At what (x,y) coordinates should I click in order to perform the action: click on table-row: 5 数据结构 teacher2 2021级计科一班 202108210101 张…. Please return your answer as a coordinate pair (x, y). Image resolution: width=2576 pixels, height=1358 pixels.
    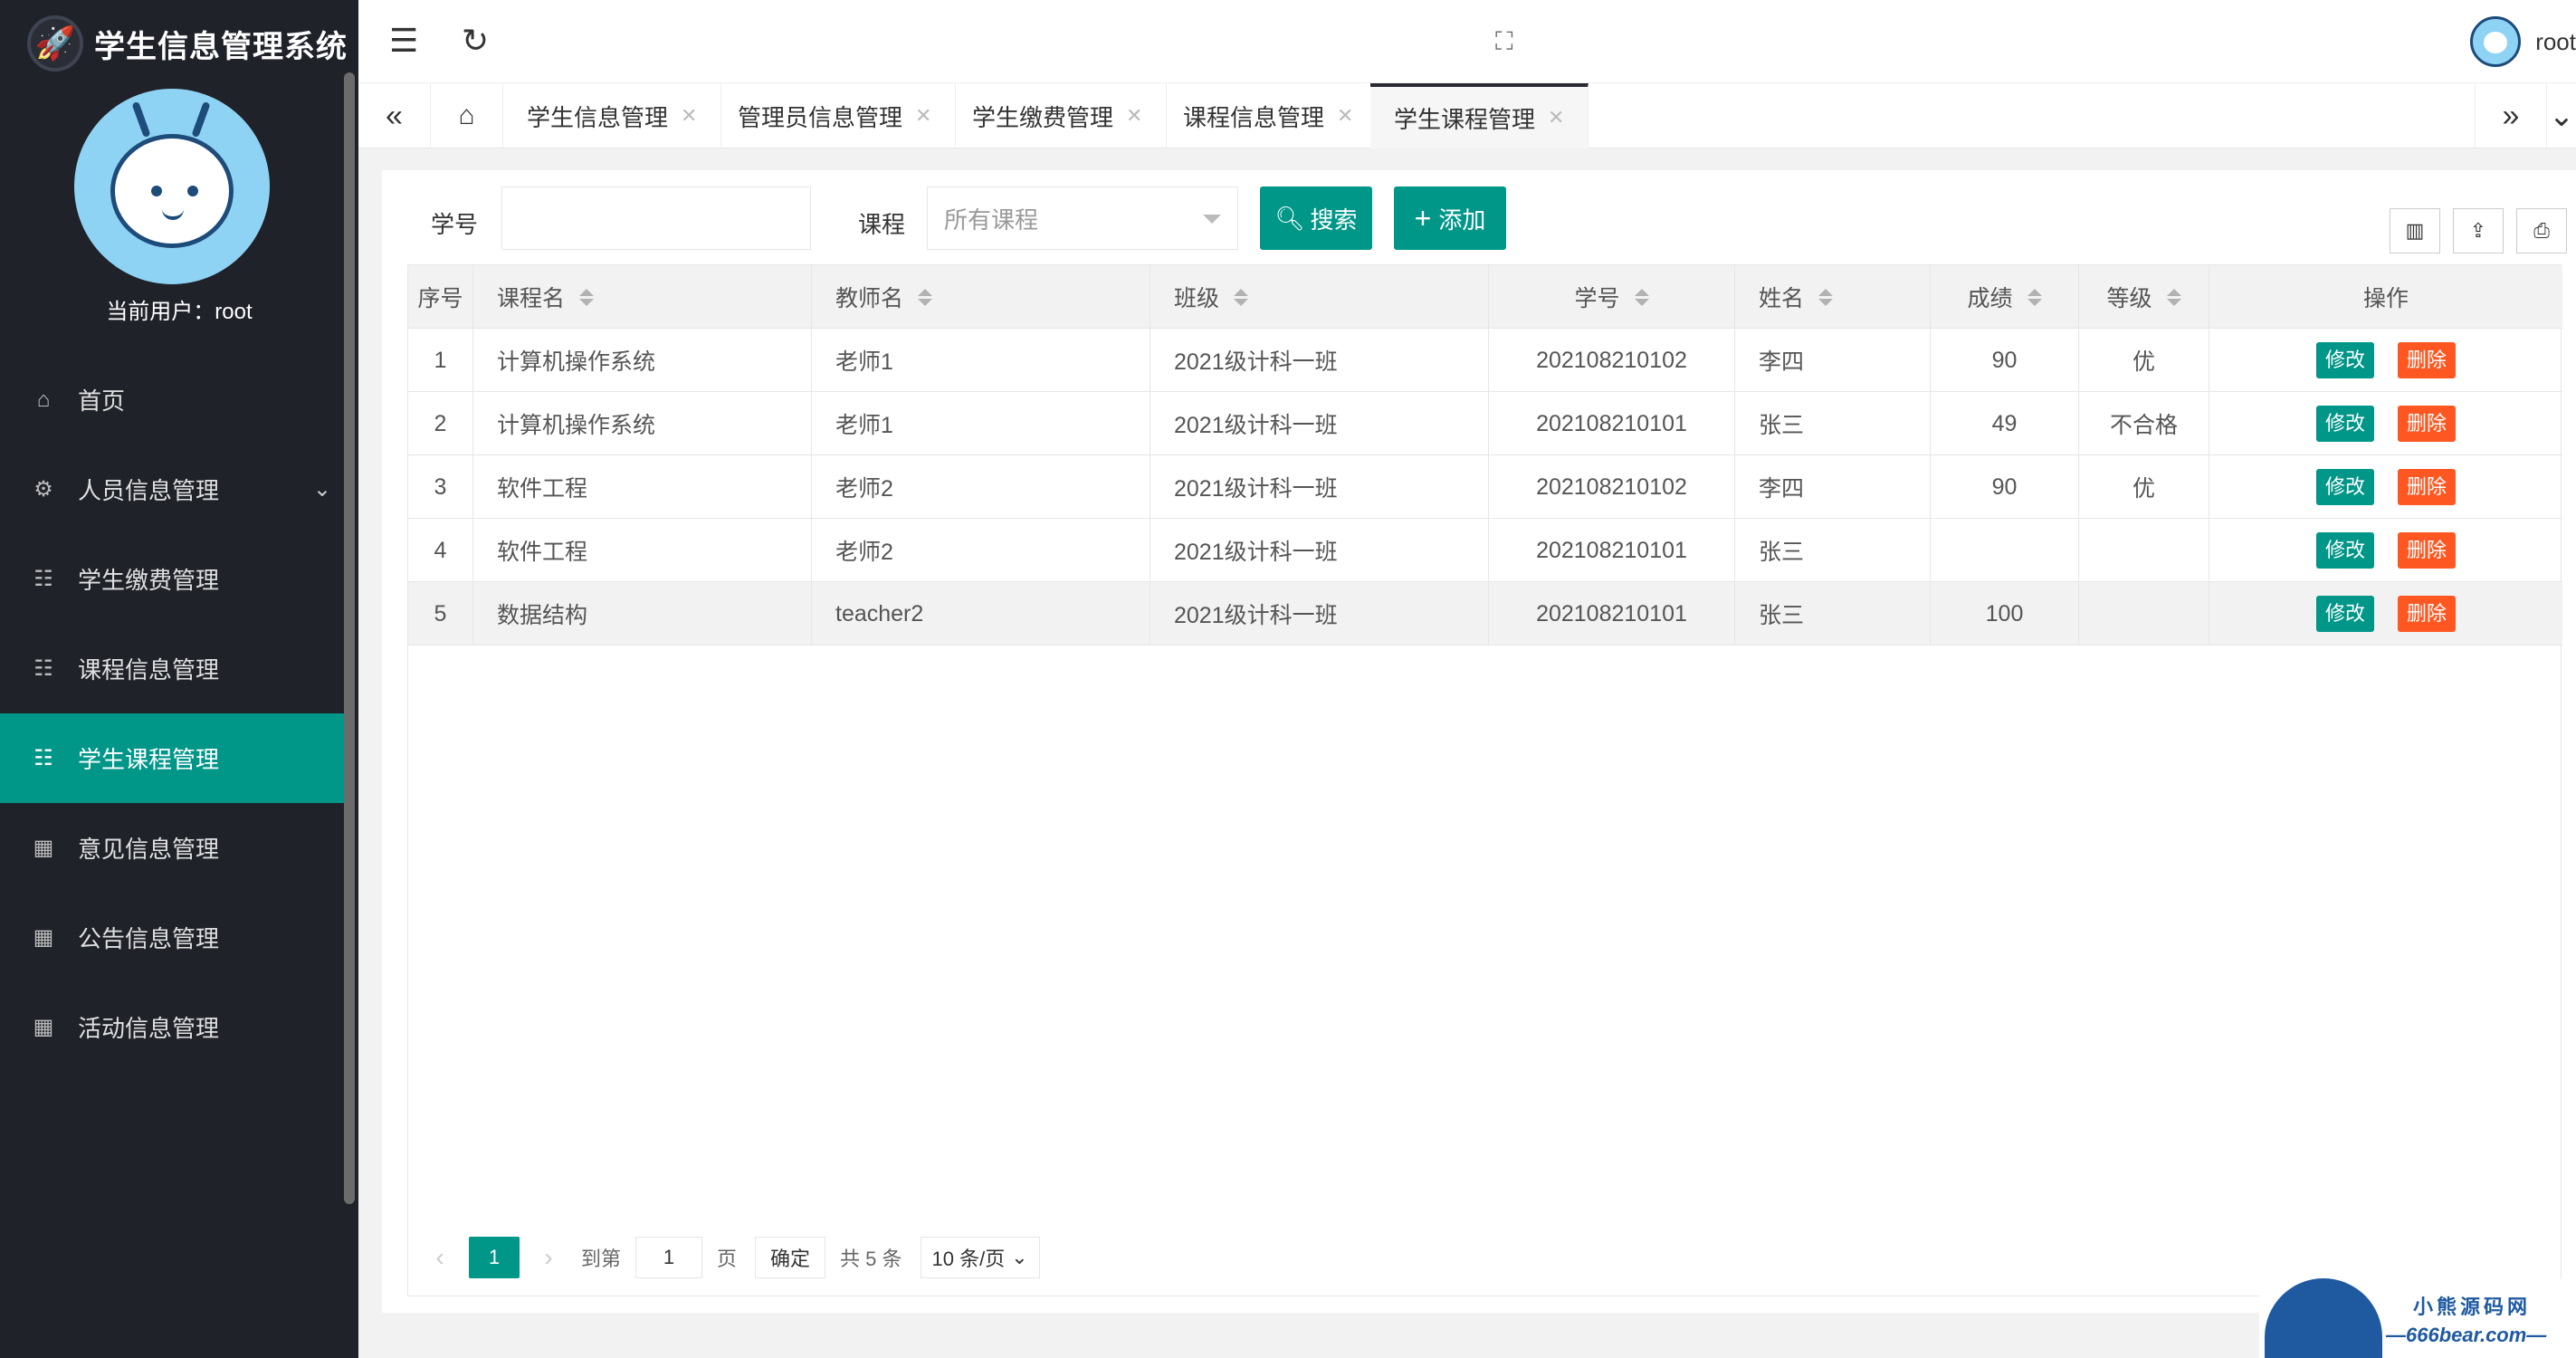
    Looking at the image, I should click on (1485, 614).